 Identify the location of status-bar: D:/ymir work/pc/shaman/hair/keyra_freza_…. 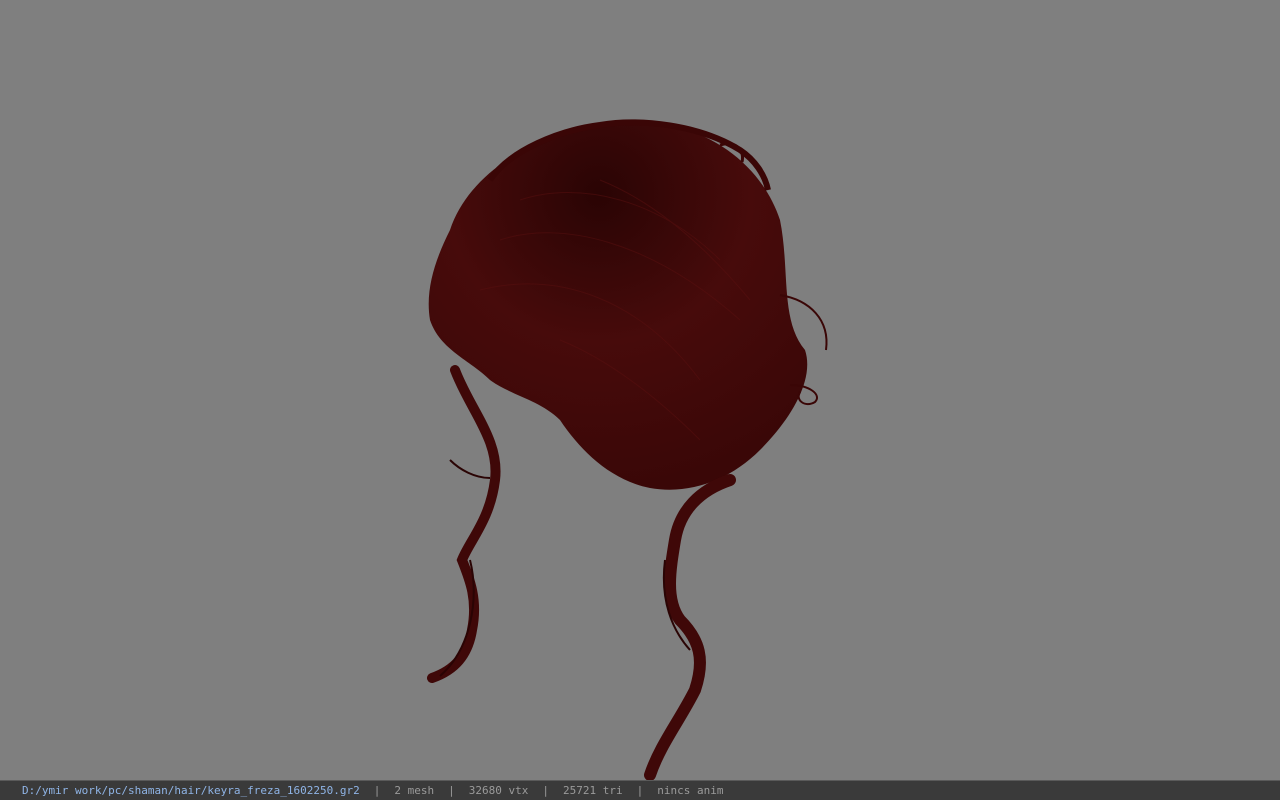
(640, 790).